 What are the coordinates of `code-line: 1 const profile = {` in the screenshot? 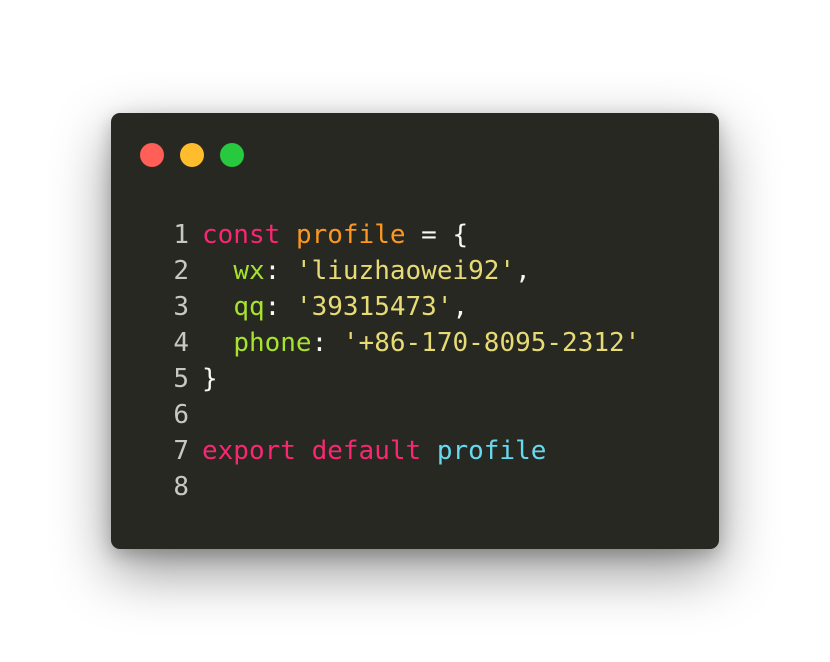 It's located at (401, 235).